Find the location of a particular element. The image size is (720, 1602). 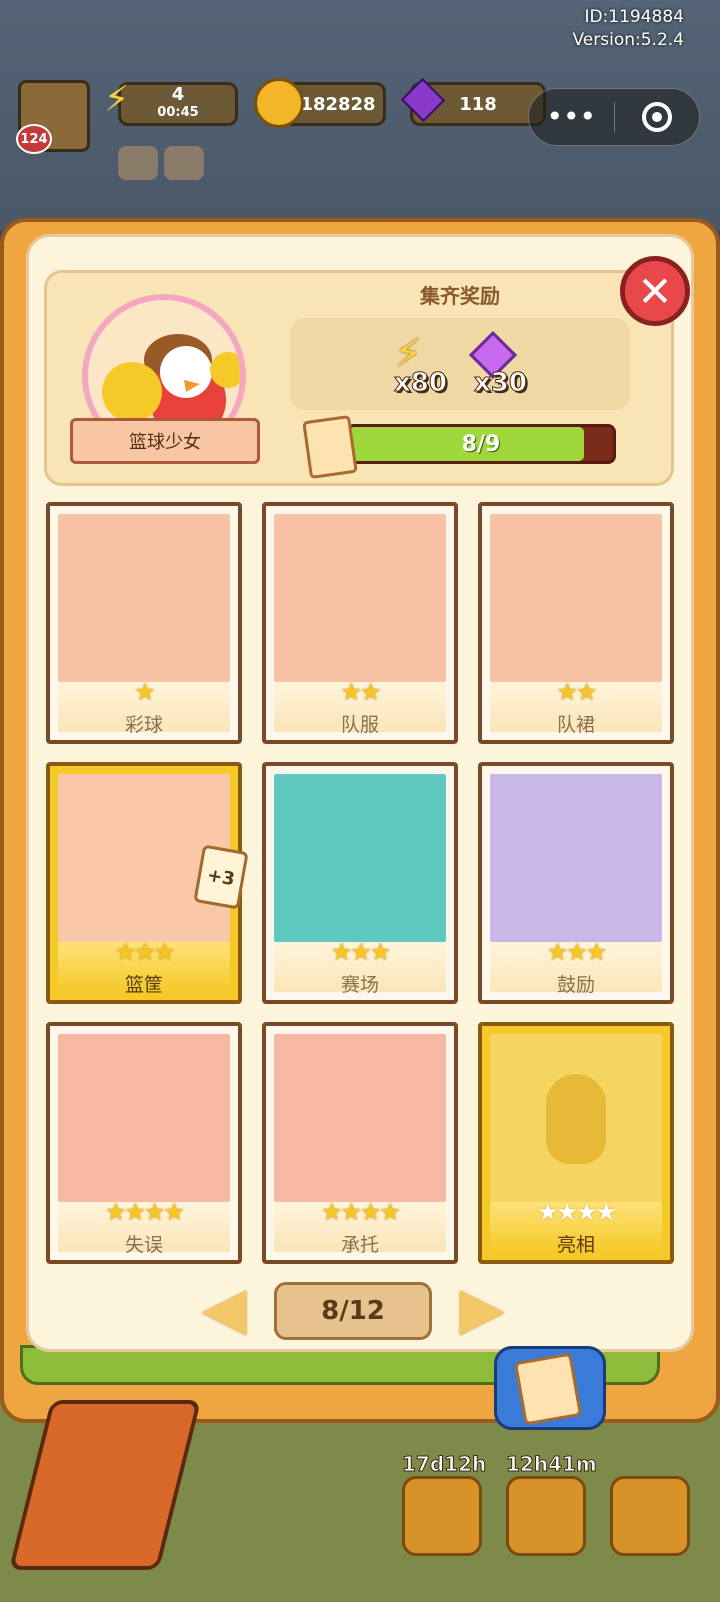

card-1: ★ 彩球 is located at coordinates (144, 623).